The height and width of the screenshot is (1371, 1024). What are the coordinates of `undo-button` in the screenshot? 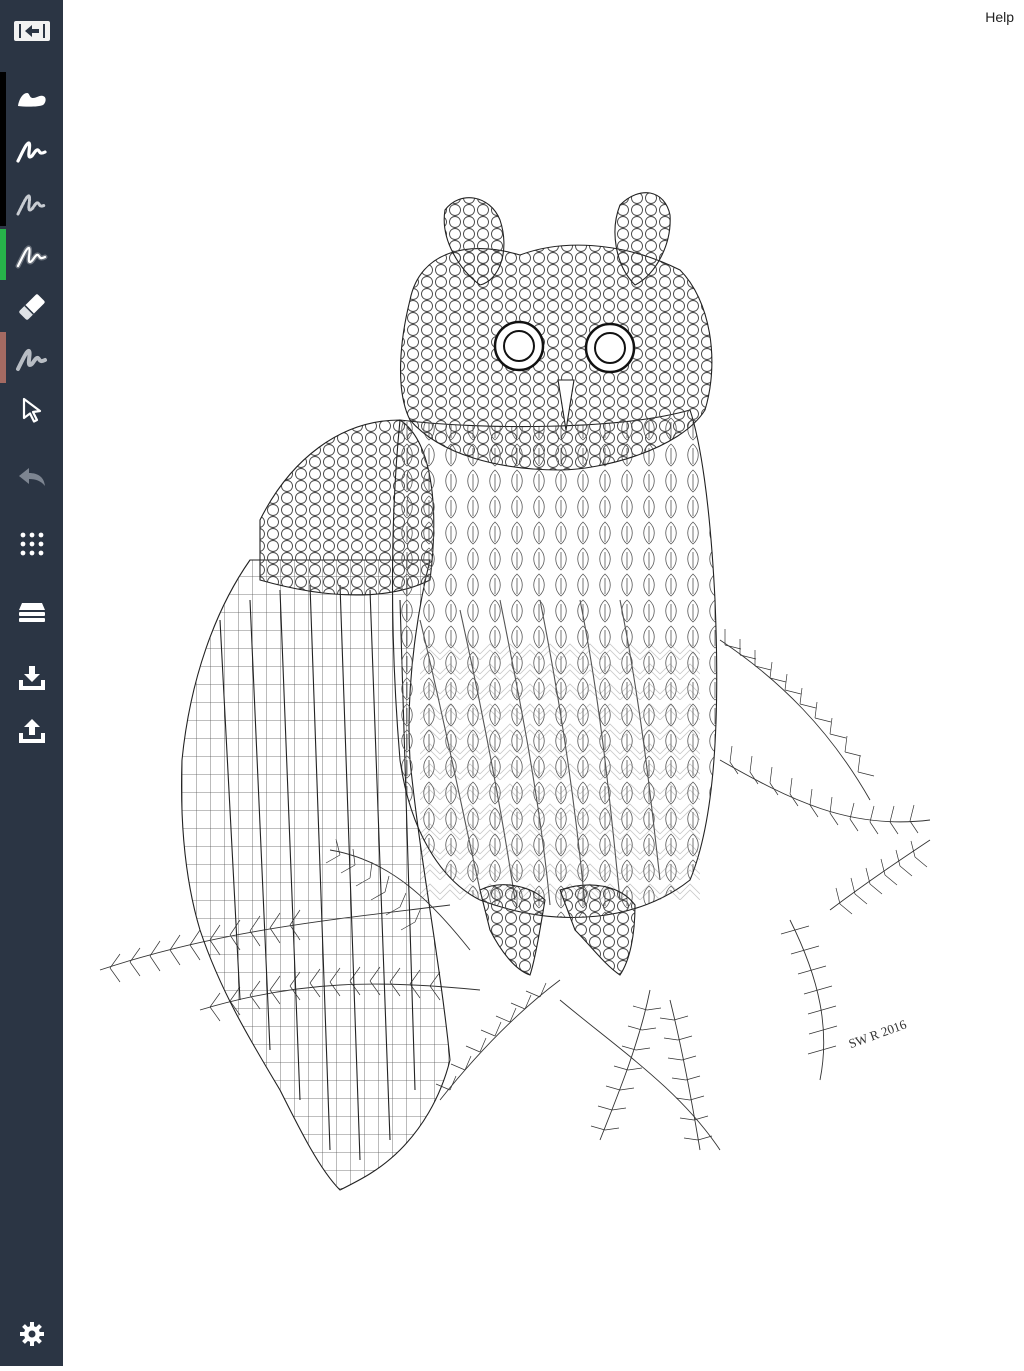 It's located at (31, 478).